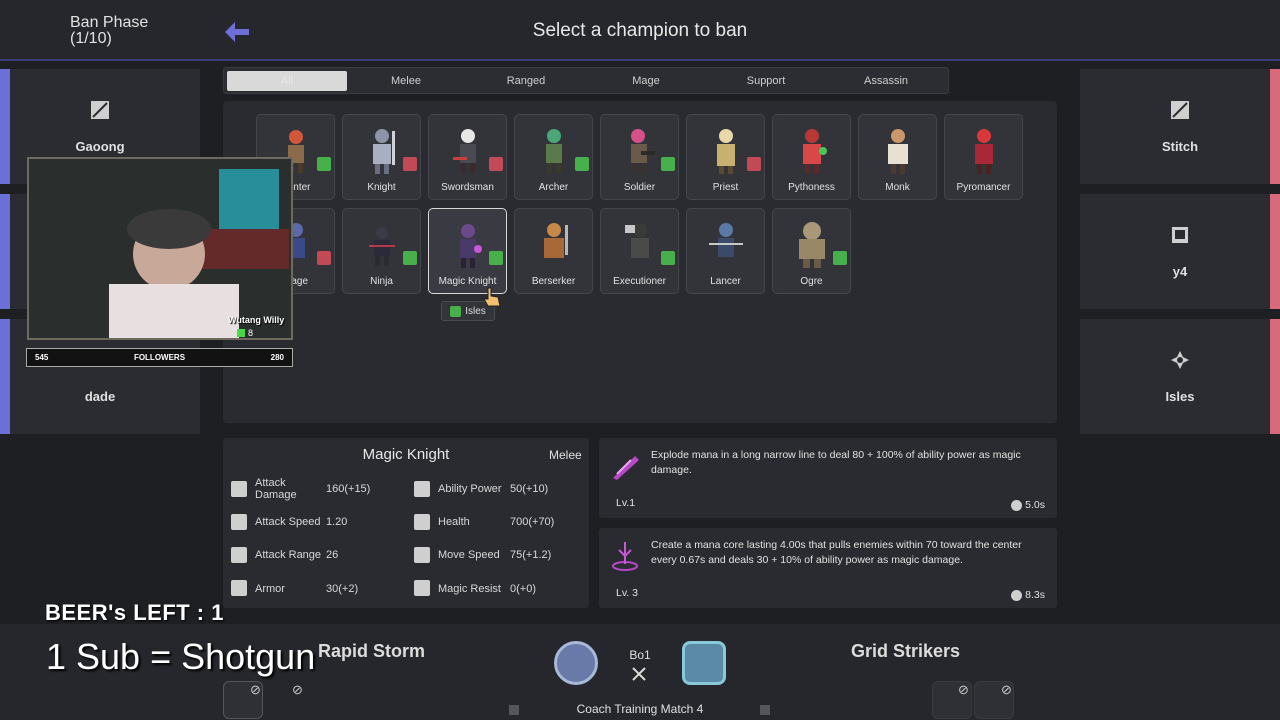 The width and height of the screenshot is (1280, 720). I want to click on page-title: Select a champion to ban, so click(640, 30).